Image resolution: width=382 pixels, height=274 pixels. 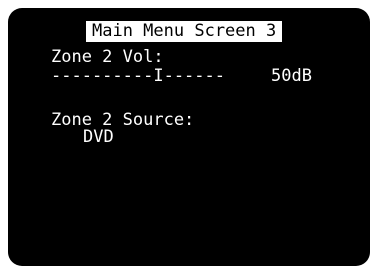 I want to click on zone2-source-value: DVD, so click(x=98, y=137).